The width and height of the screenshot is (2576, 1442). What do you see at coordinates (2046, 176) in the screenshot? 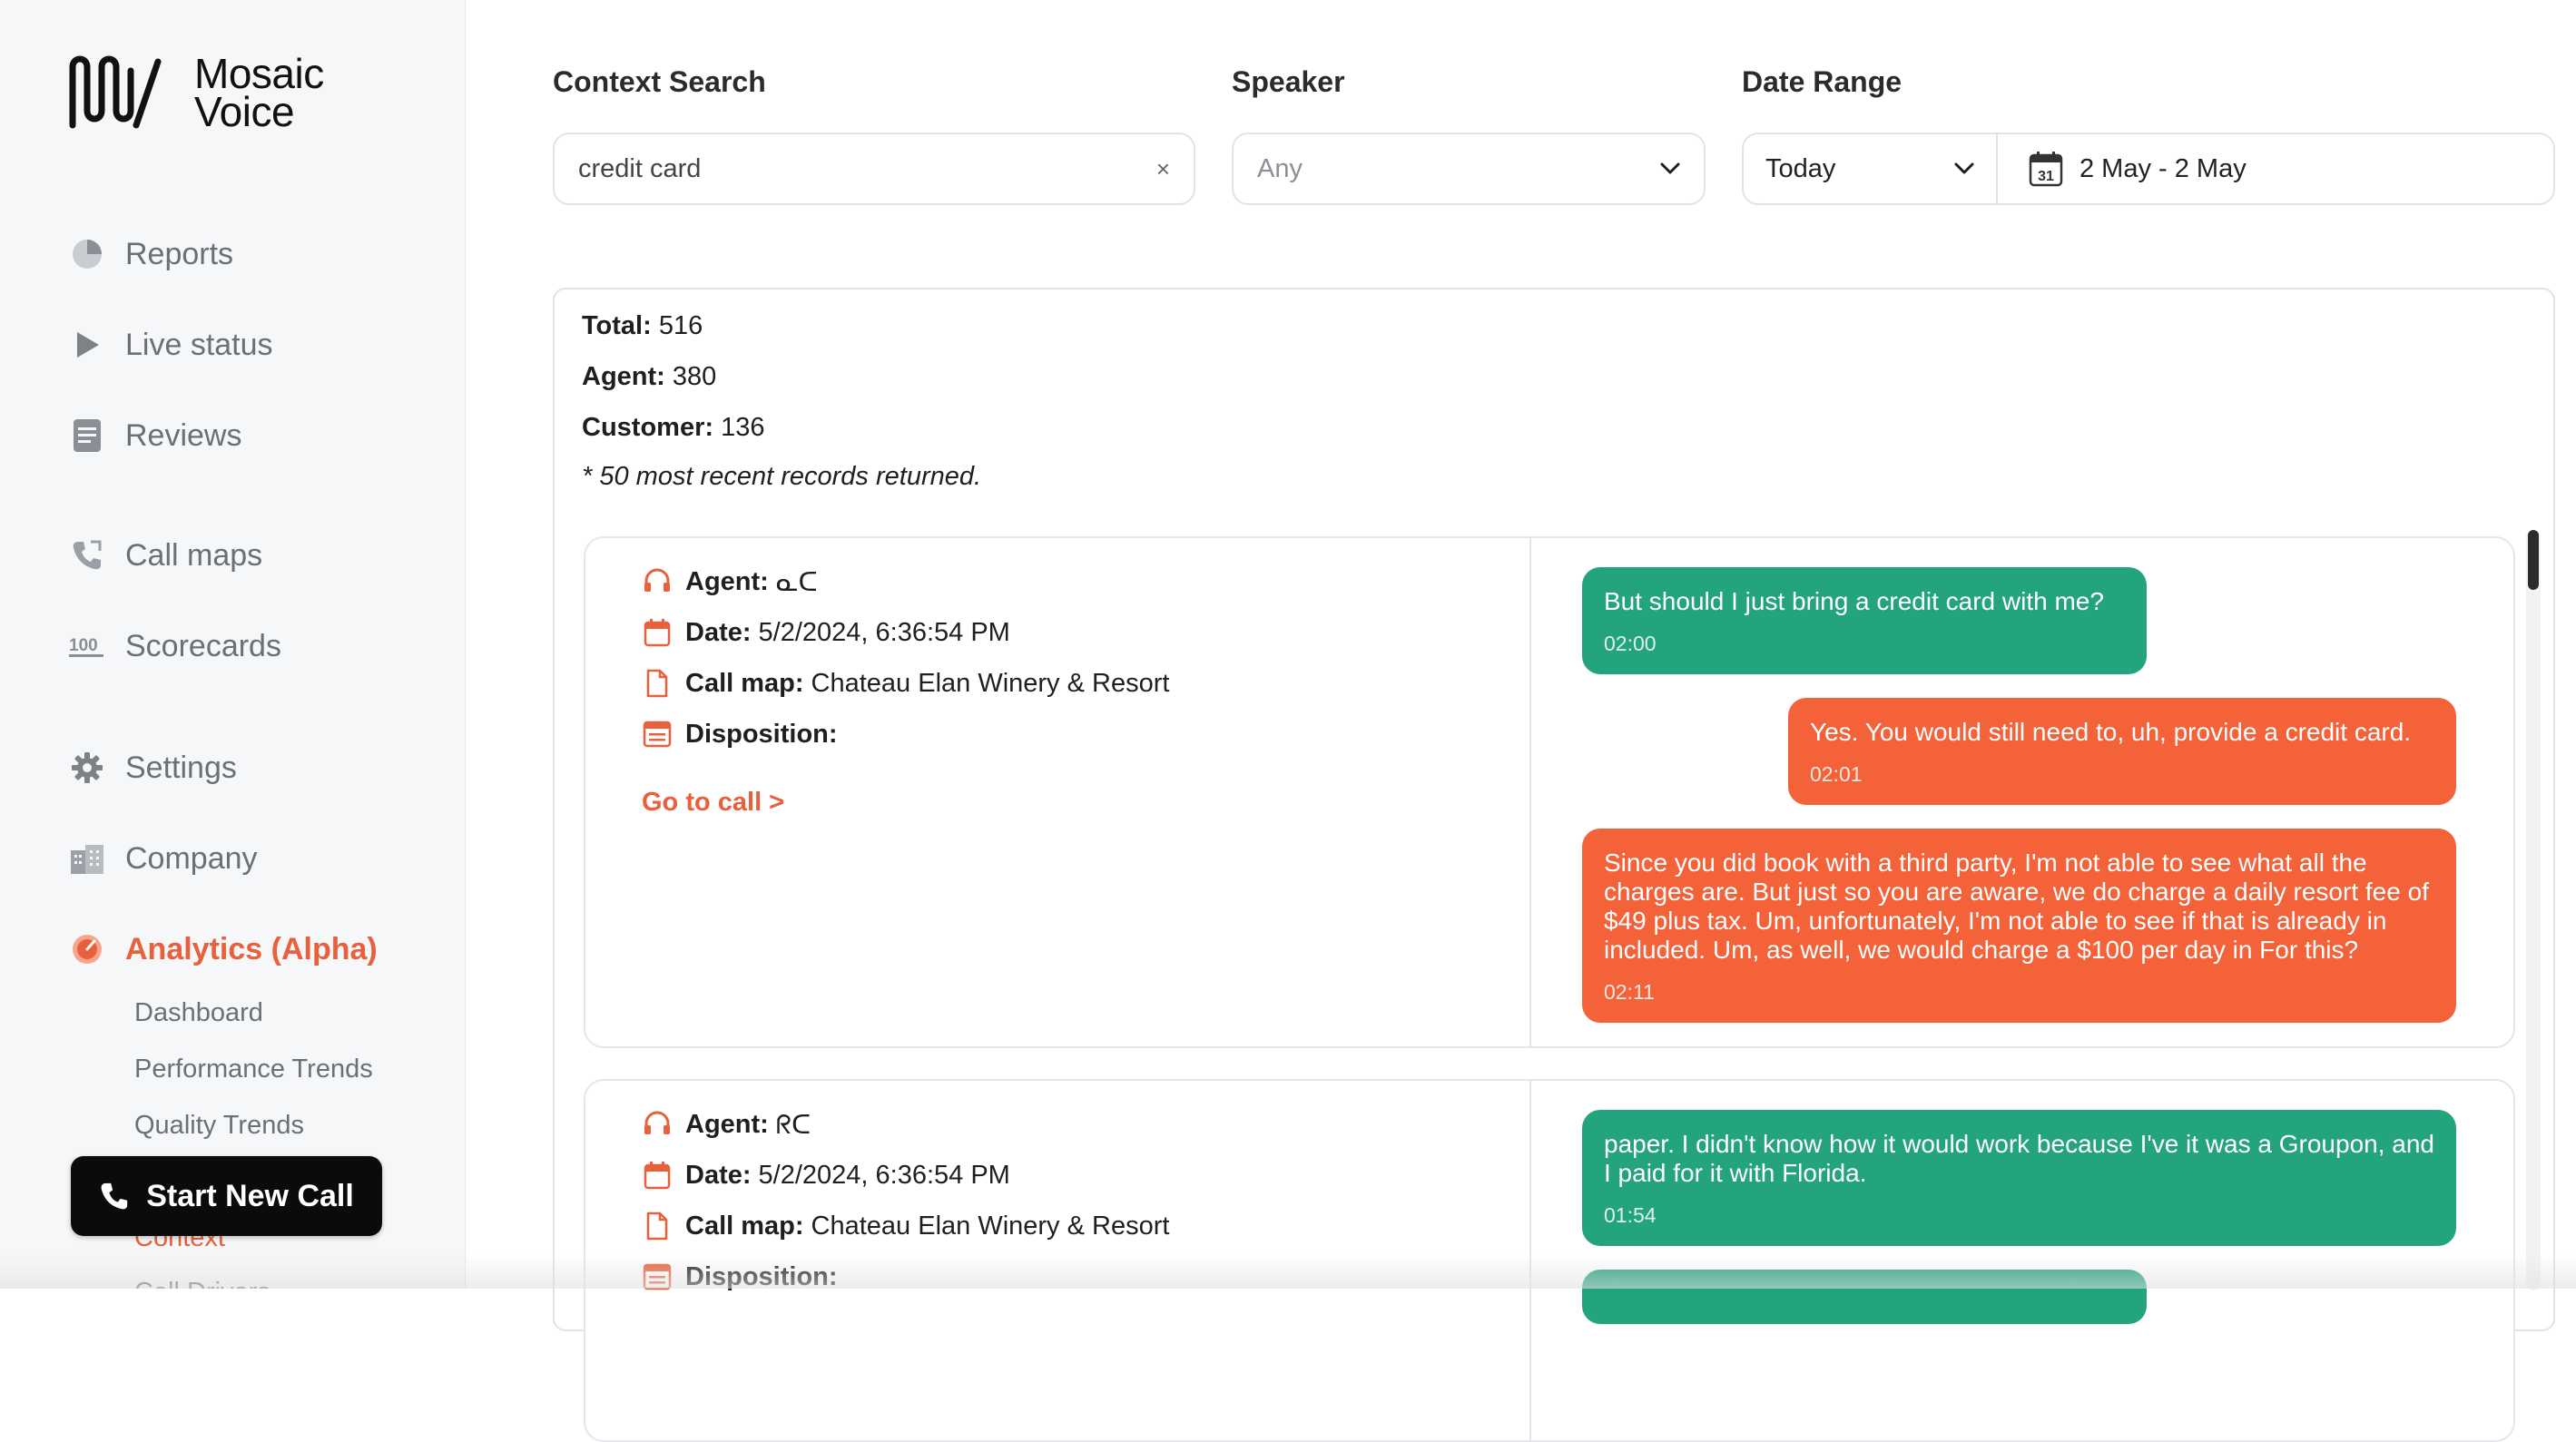
I see `calendar-day-text: 31` at bounding box center [2046, 176].